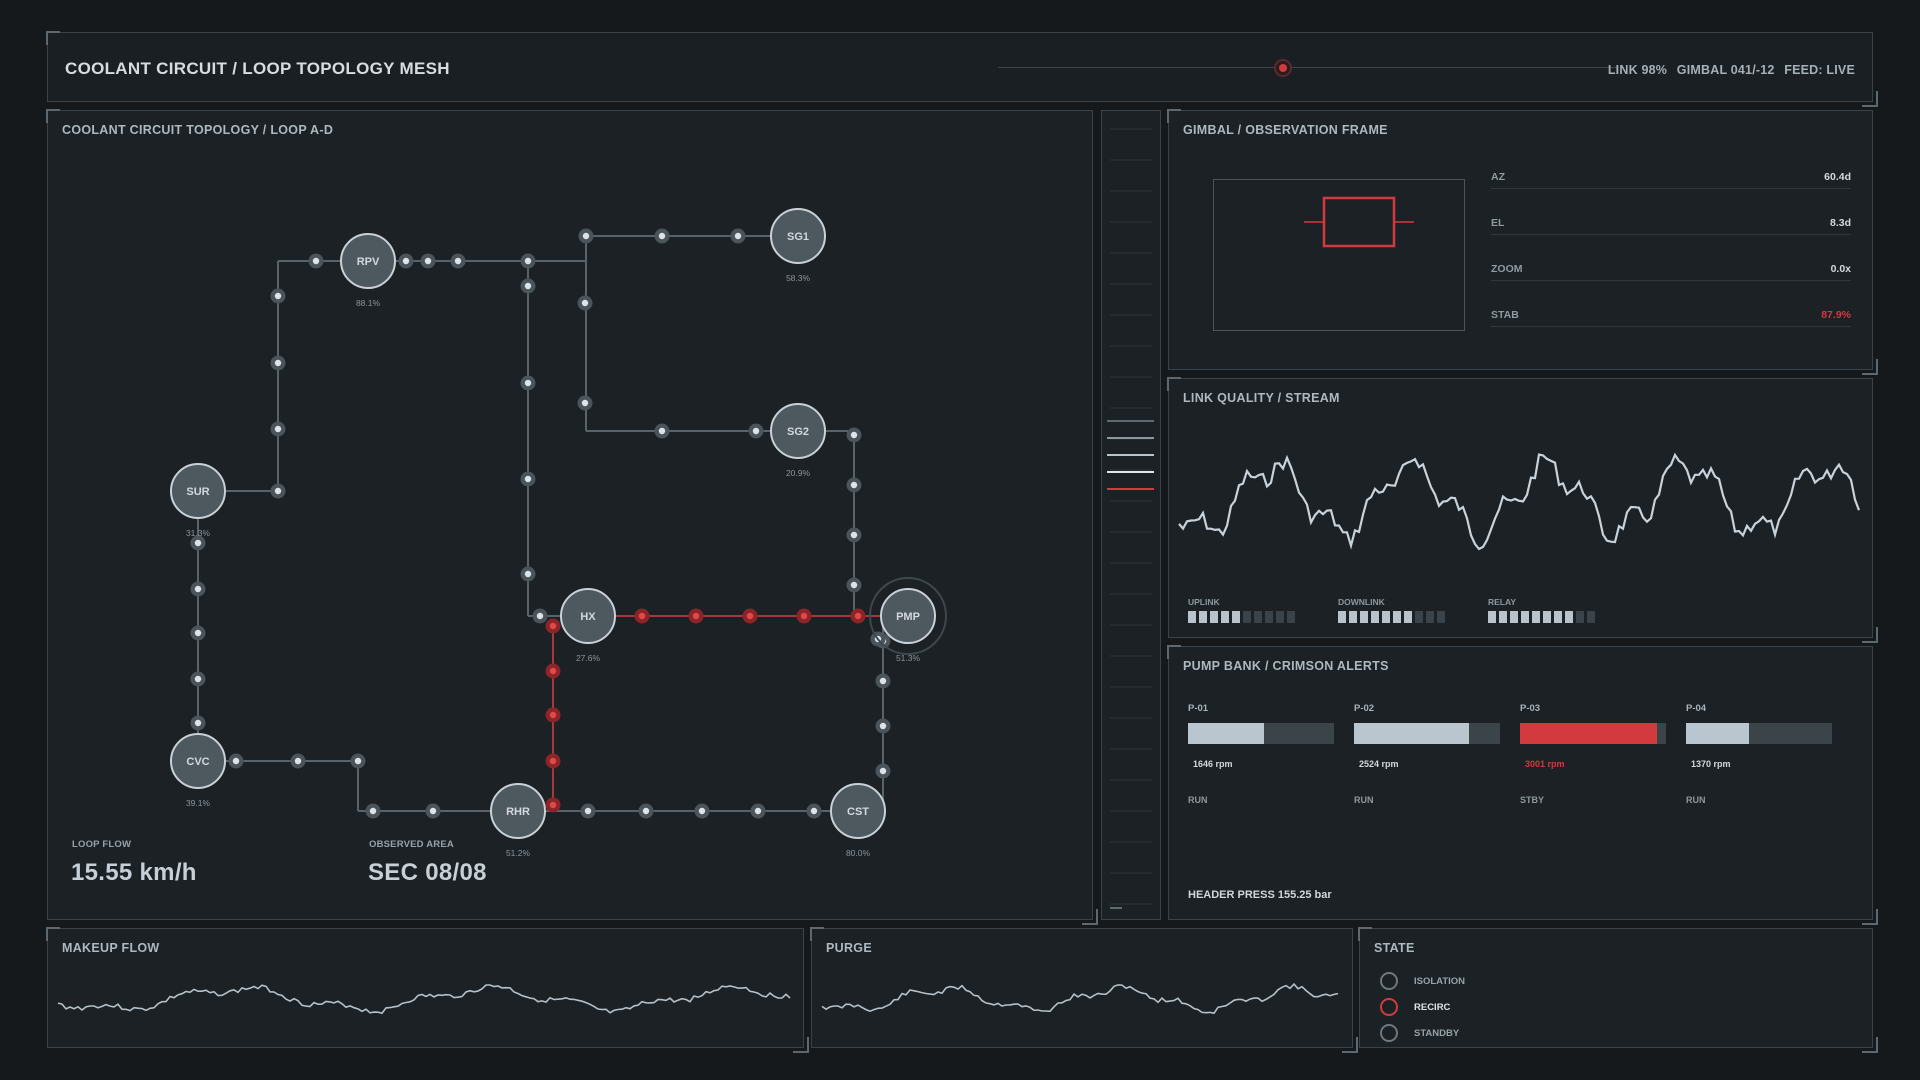 The width and height of the screenshot is (1920, 1080). Describe the element at coordinates (518, 820) in the screenshot. I see `node-rhr: RHR 51.2%` at that location.